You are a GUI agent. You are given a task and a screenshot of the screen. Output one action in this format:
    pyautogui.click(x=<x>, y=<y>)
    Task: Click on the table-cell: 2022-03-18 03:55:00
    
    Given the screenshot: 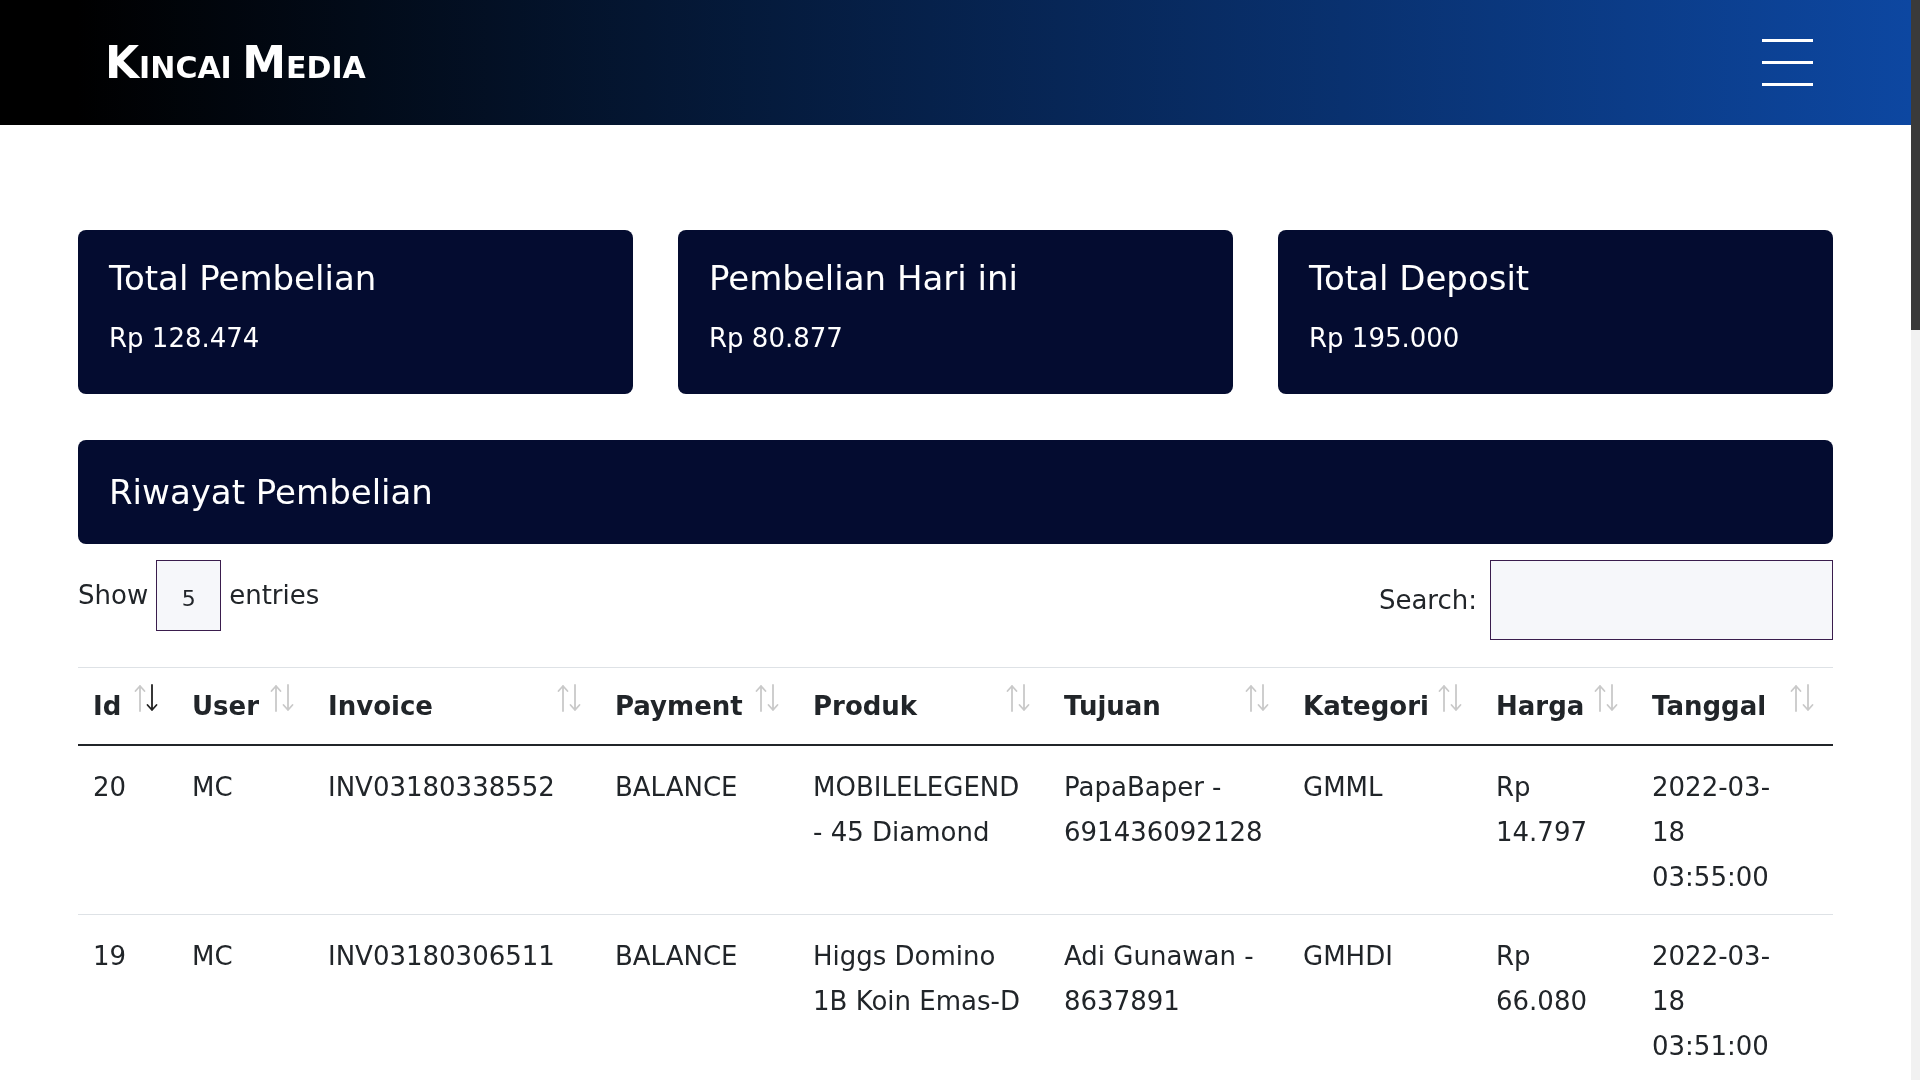 What is the action you would take?
    pyautogui.click(x=1735, y=830)
    